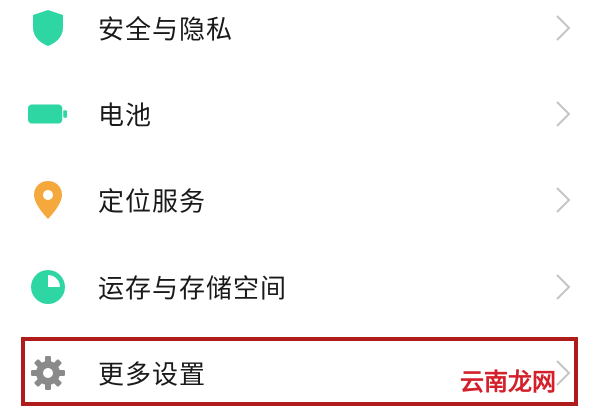 The width and height of the screenshot is (600, 415). I want to click on shield-icon, so click(48, 28).